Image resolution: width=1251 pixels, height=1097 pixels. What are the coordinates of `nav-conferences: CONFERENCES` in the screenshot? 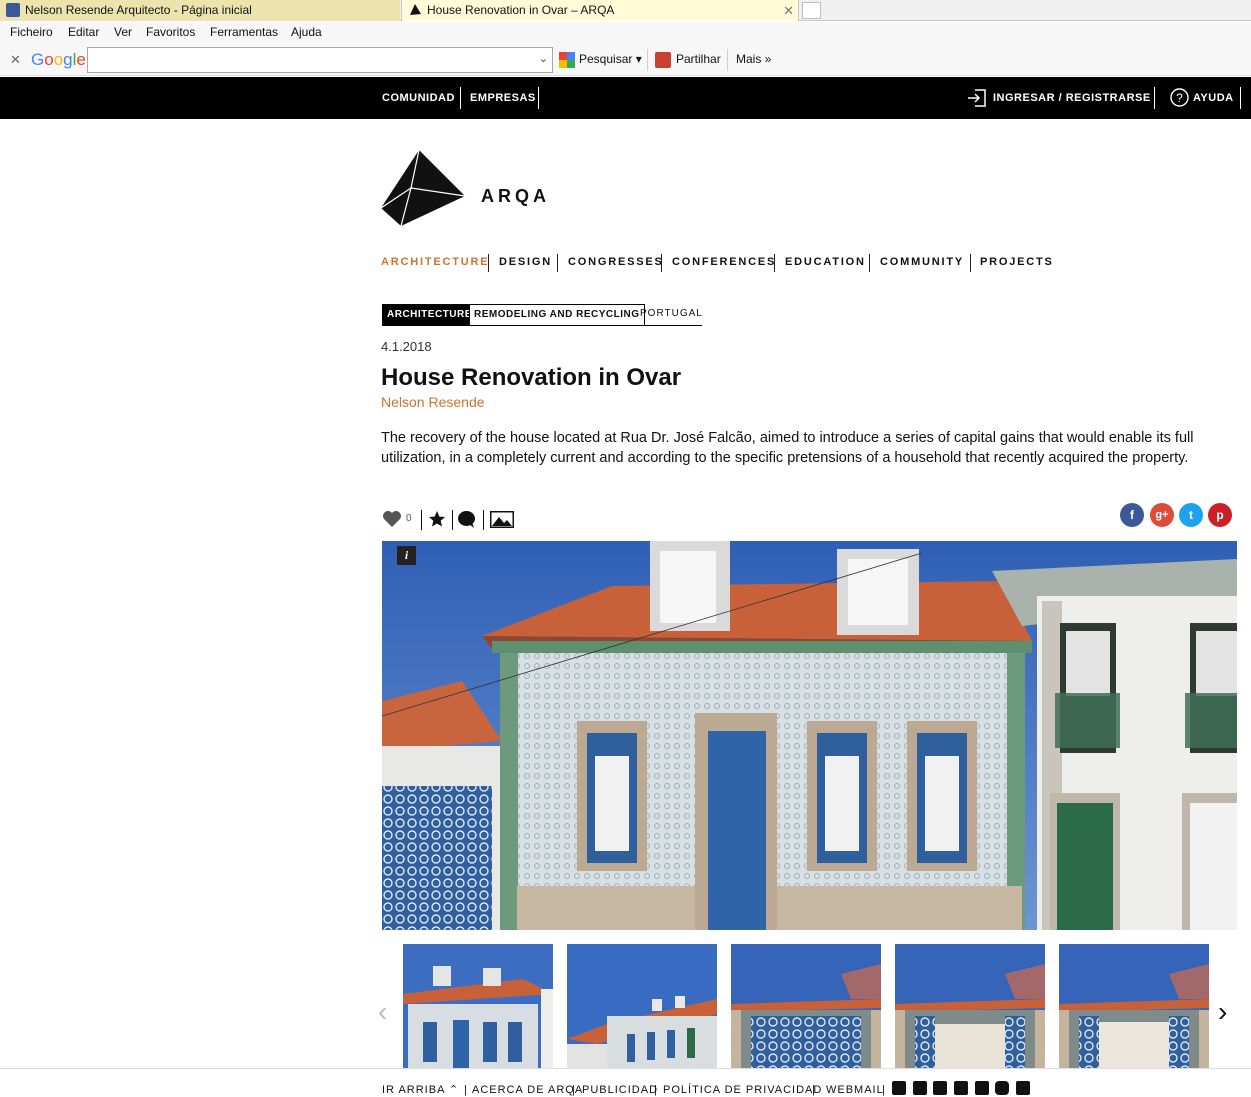 It's located at (724, 262).